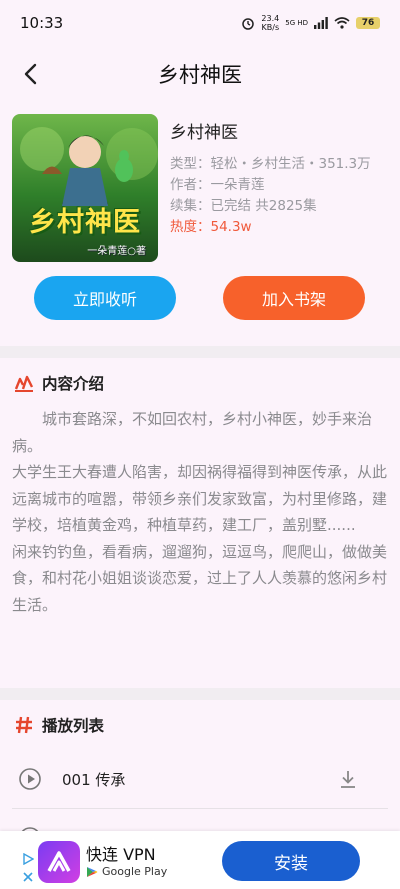  I want to click on cell-signal-icon, so click(321, 23).